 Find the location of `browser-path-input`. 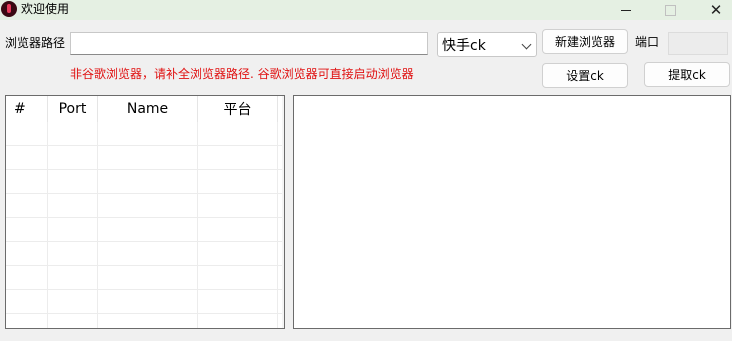

browser-path-input is located at coordinates (249, 43).